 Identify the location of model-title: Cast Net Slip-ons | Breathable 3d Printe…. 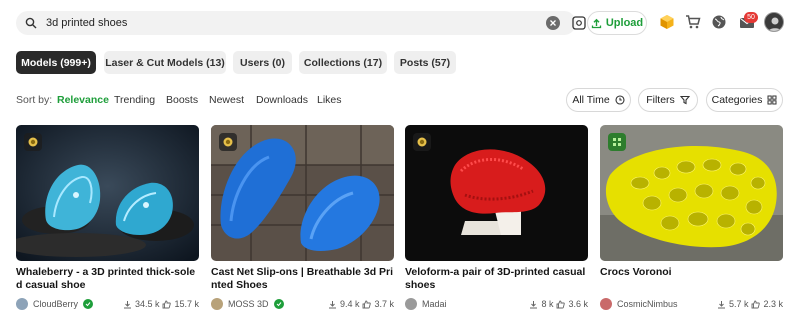
(302, 279).